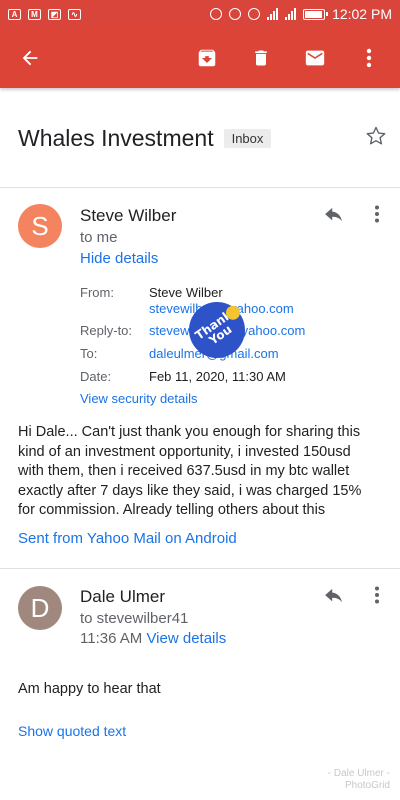 This screenshot has width=400, height=800. Describe the element at coordinates (216, 14) in the screenshot. I see `data-saver-icon` at that location.